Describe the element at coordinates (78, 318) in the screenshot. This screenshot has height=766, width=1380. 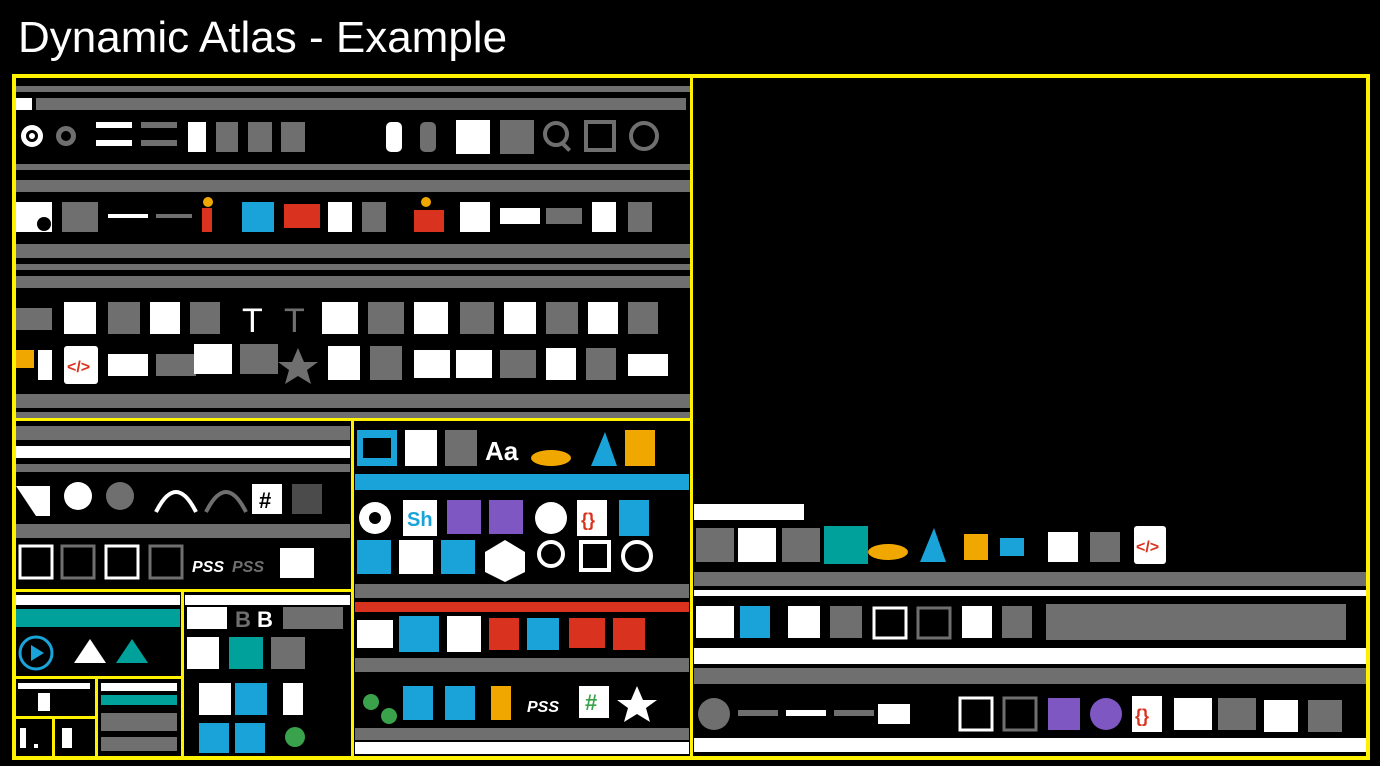
I see `grid-icon` at that location.